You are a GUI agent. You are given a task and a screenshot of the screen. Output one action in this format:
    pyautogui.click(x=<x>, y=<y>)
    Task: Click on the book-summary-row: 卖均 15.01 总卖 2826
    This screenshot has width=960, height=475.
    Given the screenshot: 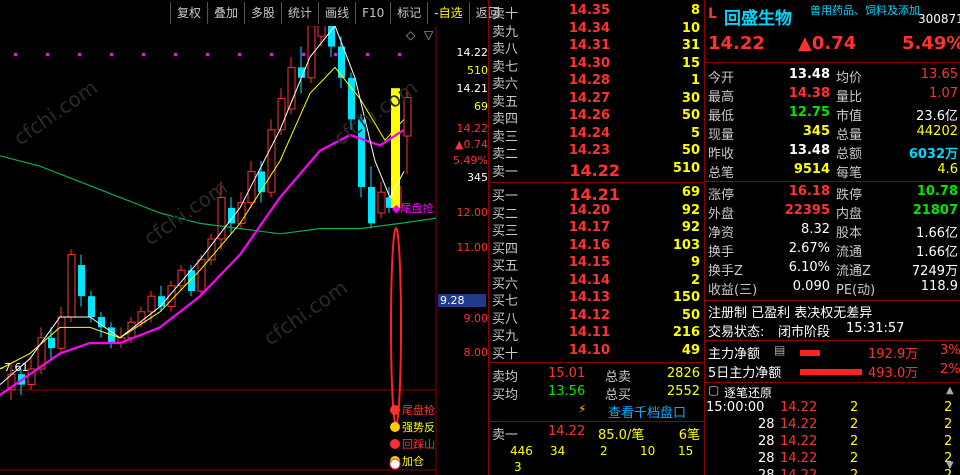 What is the action you would take?
    pyautogui.click(x=596, y=375)
    